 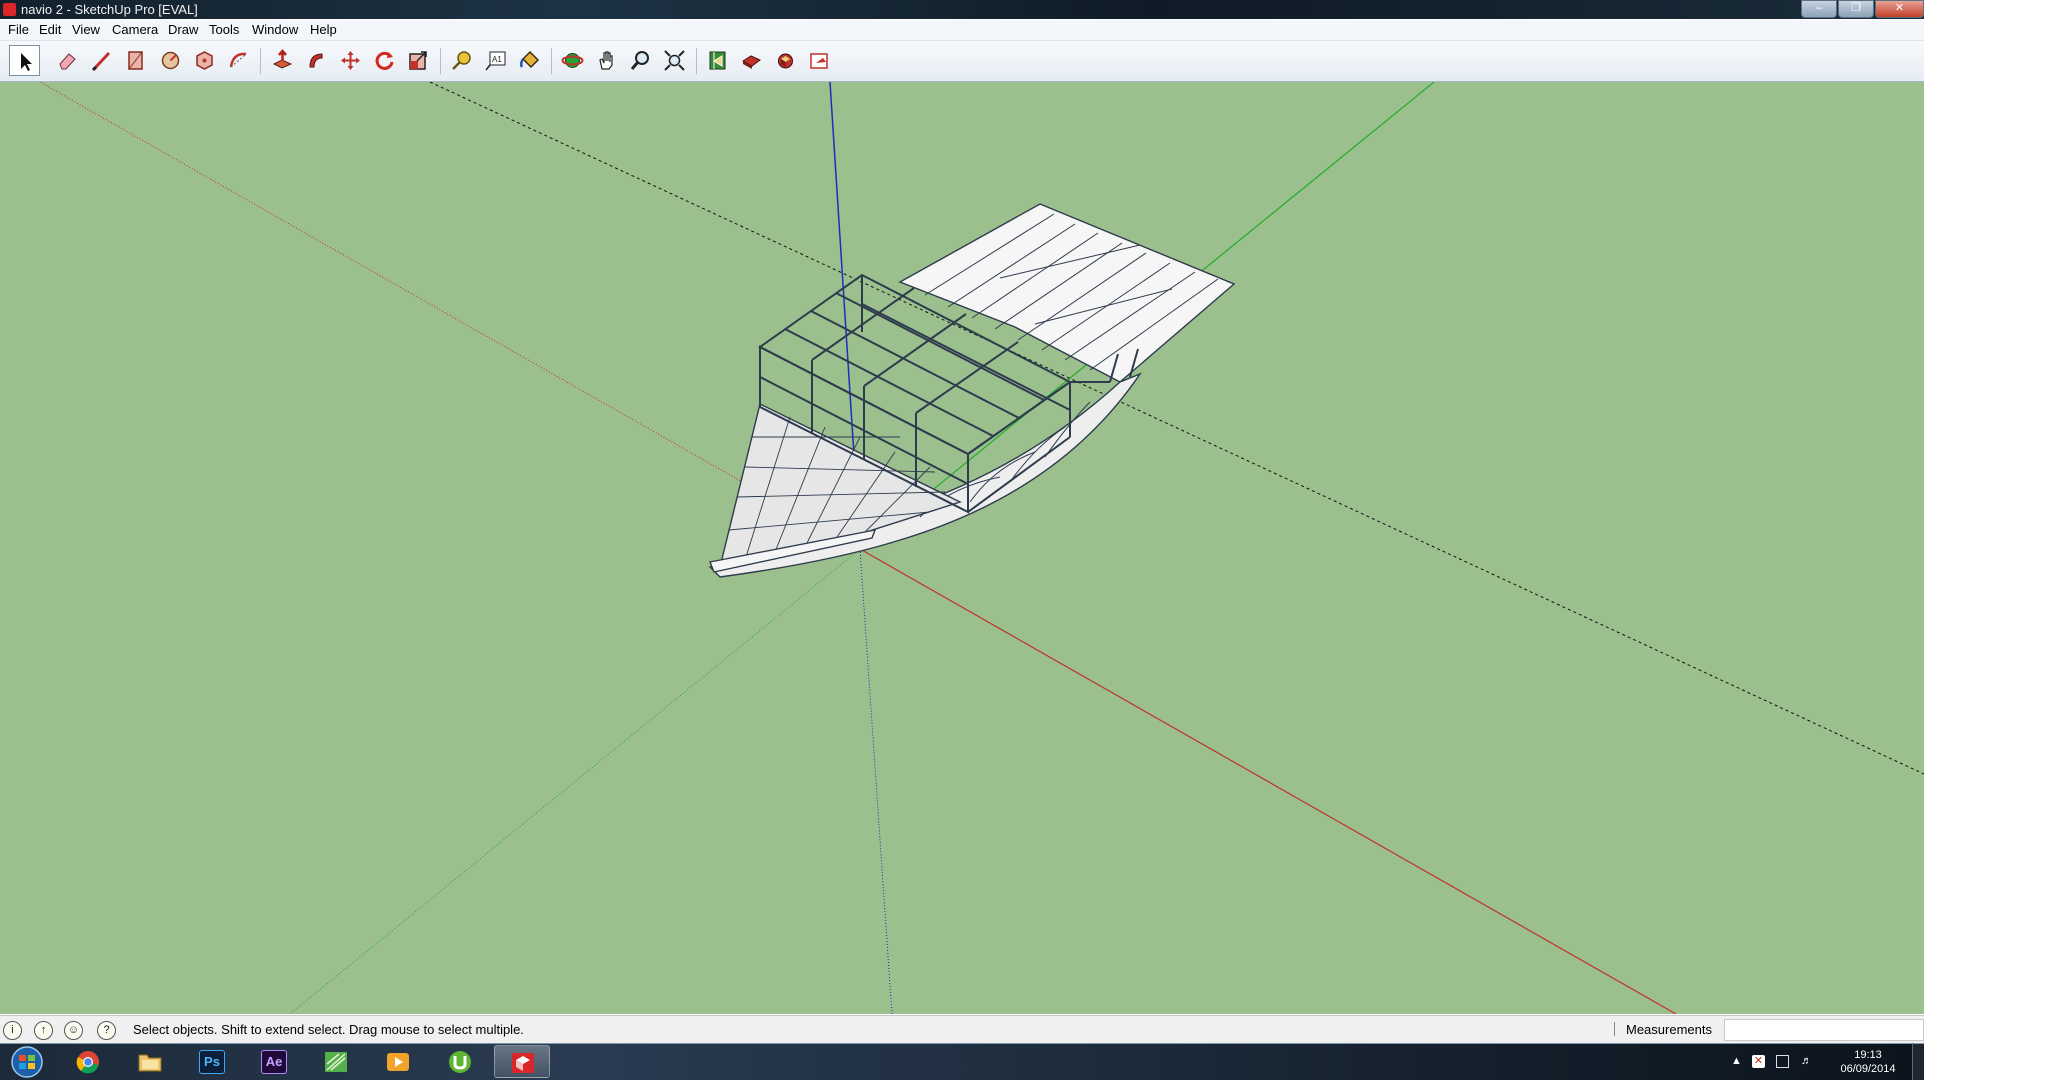 I want to click on taskbar-chrome, so click(x=88, y=1061).